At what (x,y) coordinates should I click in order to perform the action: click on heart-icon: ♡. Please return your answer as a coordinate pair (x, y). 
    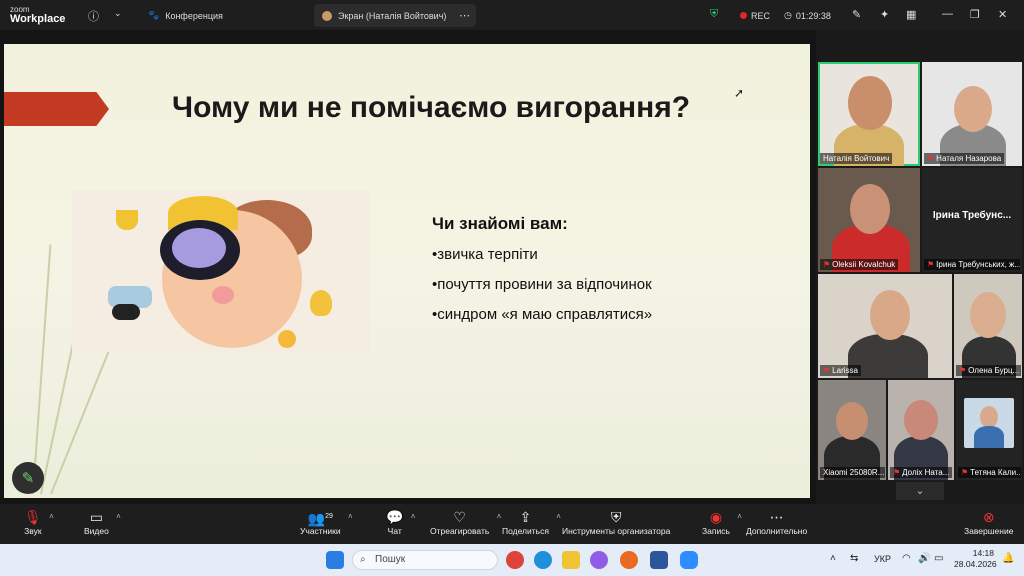
    Looking at the image, I should click on (459, 517).